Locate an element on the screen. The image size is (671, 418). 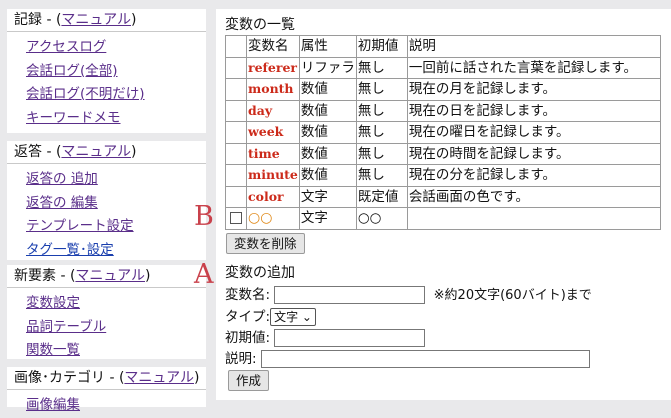
row-checkbox is located at coordinates (236, 218).